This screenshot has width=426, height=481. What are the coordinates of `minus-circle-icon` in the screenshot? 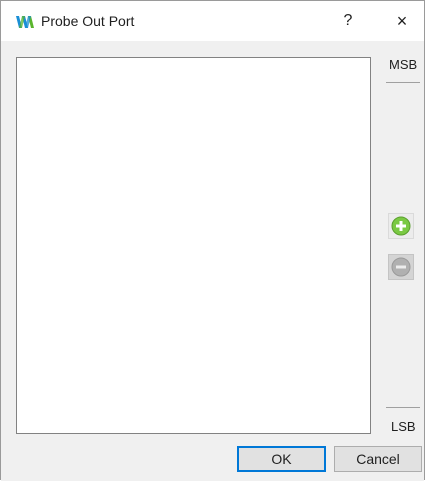 It's located at (401, 267).